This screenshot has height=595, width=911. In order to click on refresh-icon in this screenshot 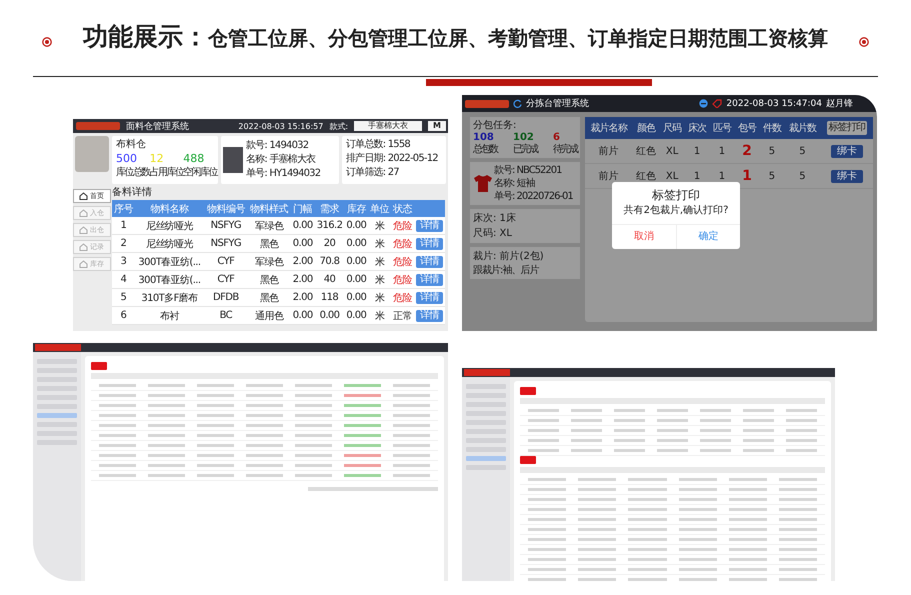, I will do `click(517, 103)`.